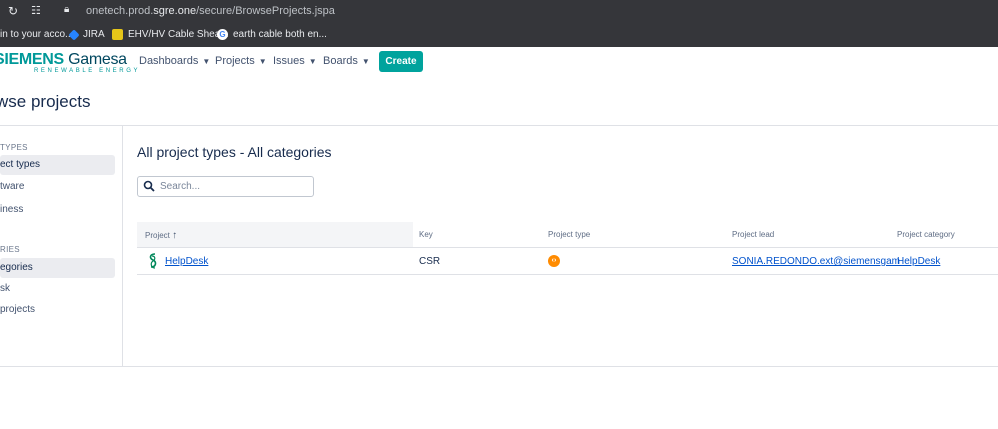  Describe the element at coordinates (86, 34) in the screenshot. I see `bookmark-item: JIRA` at that location.